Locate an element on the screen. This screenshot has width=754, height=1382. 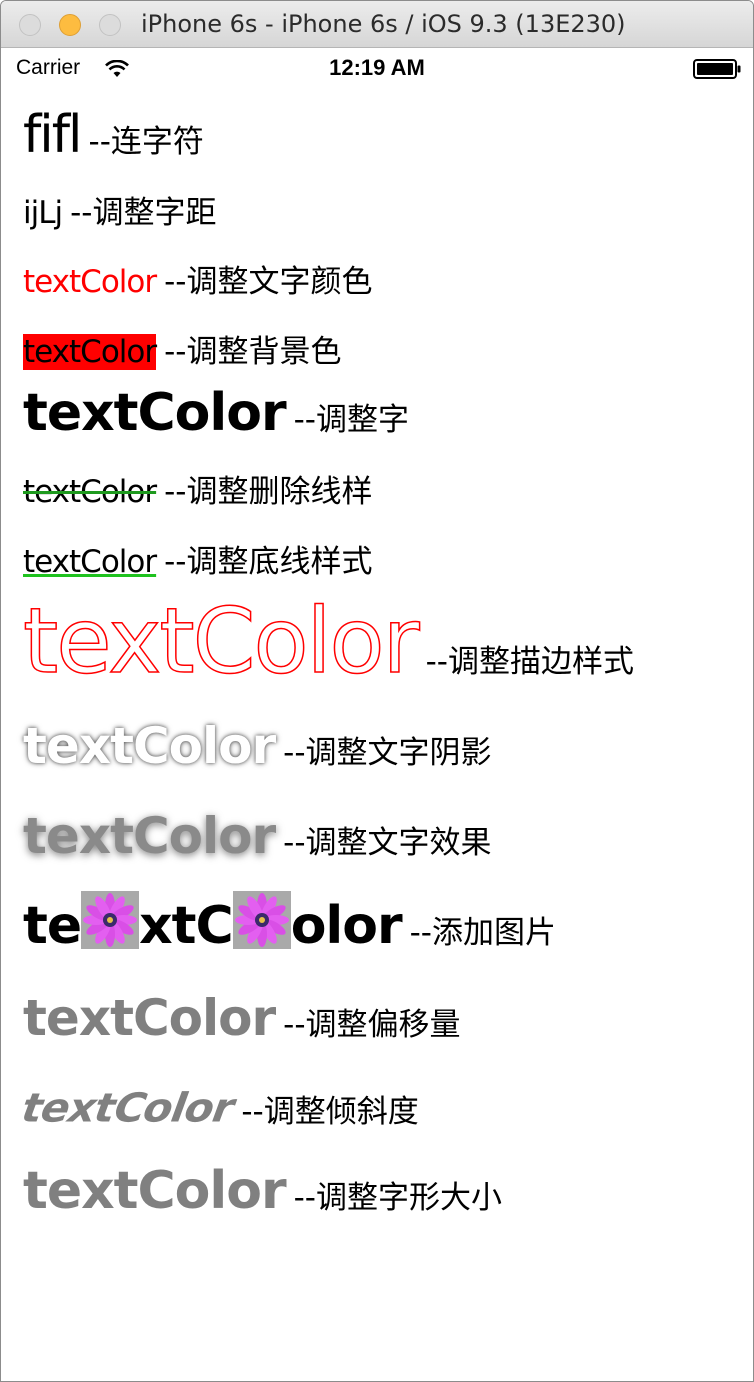
row-label: --调整描边样式 is located at coordinates (529, 662).